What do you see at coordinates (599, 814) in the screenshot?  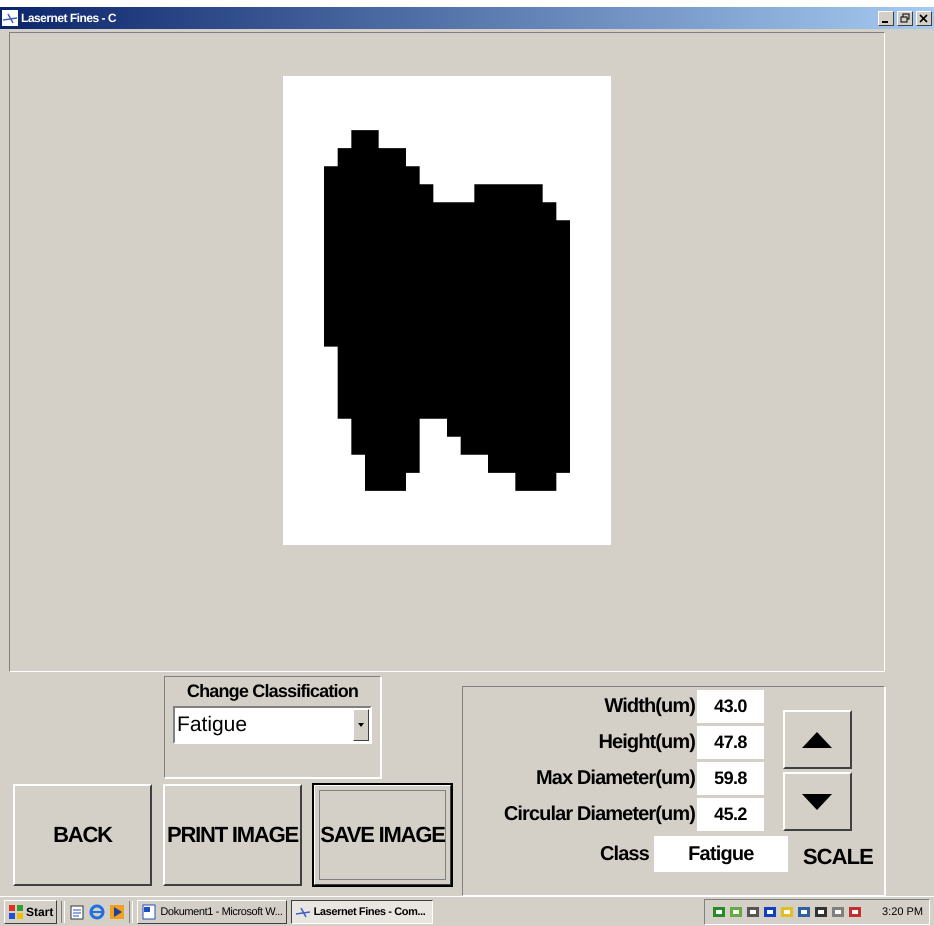 I see `measurement-label: Circular Diameter(um)` at bounding box center [599, 814].